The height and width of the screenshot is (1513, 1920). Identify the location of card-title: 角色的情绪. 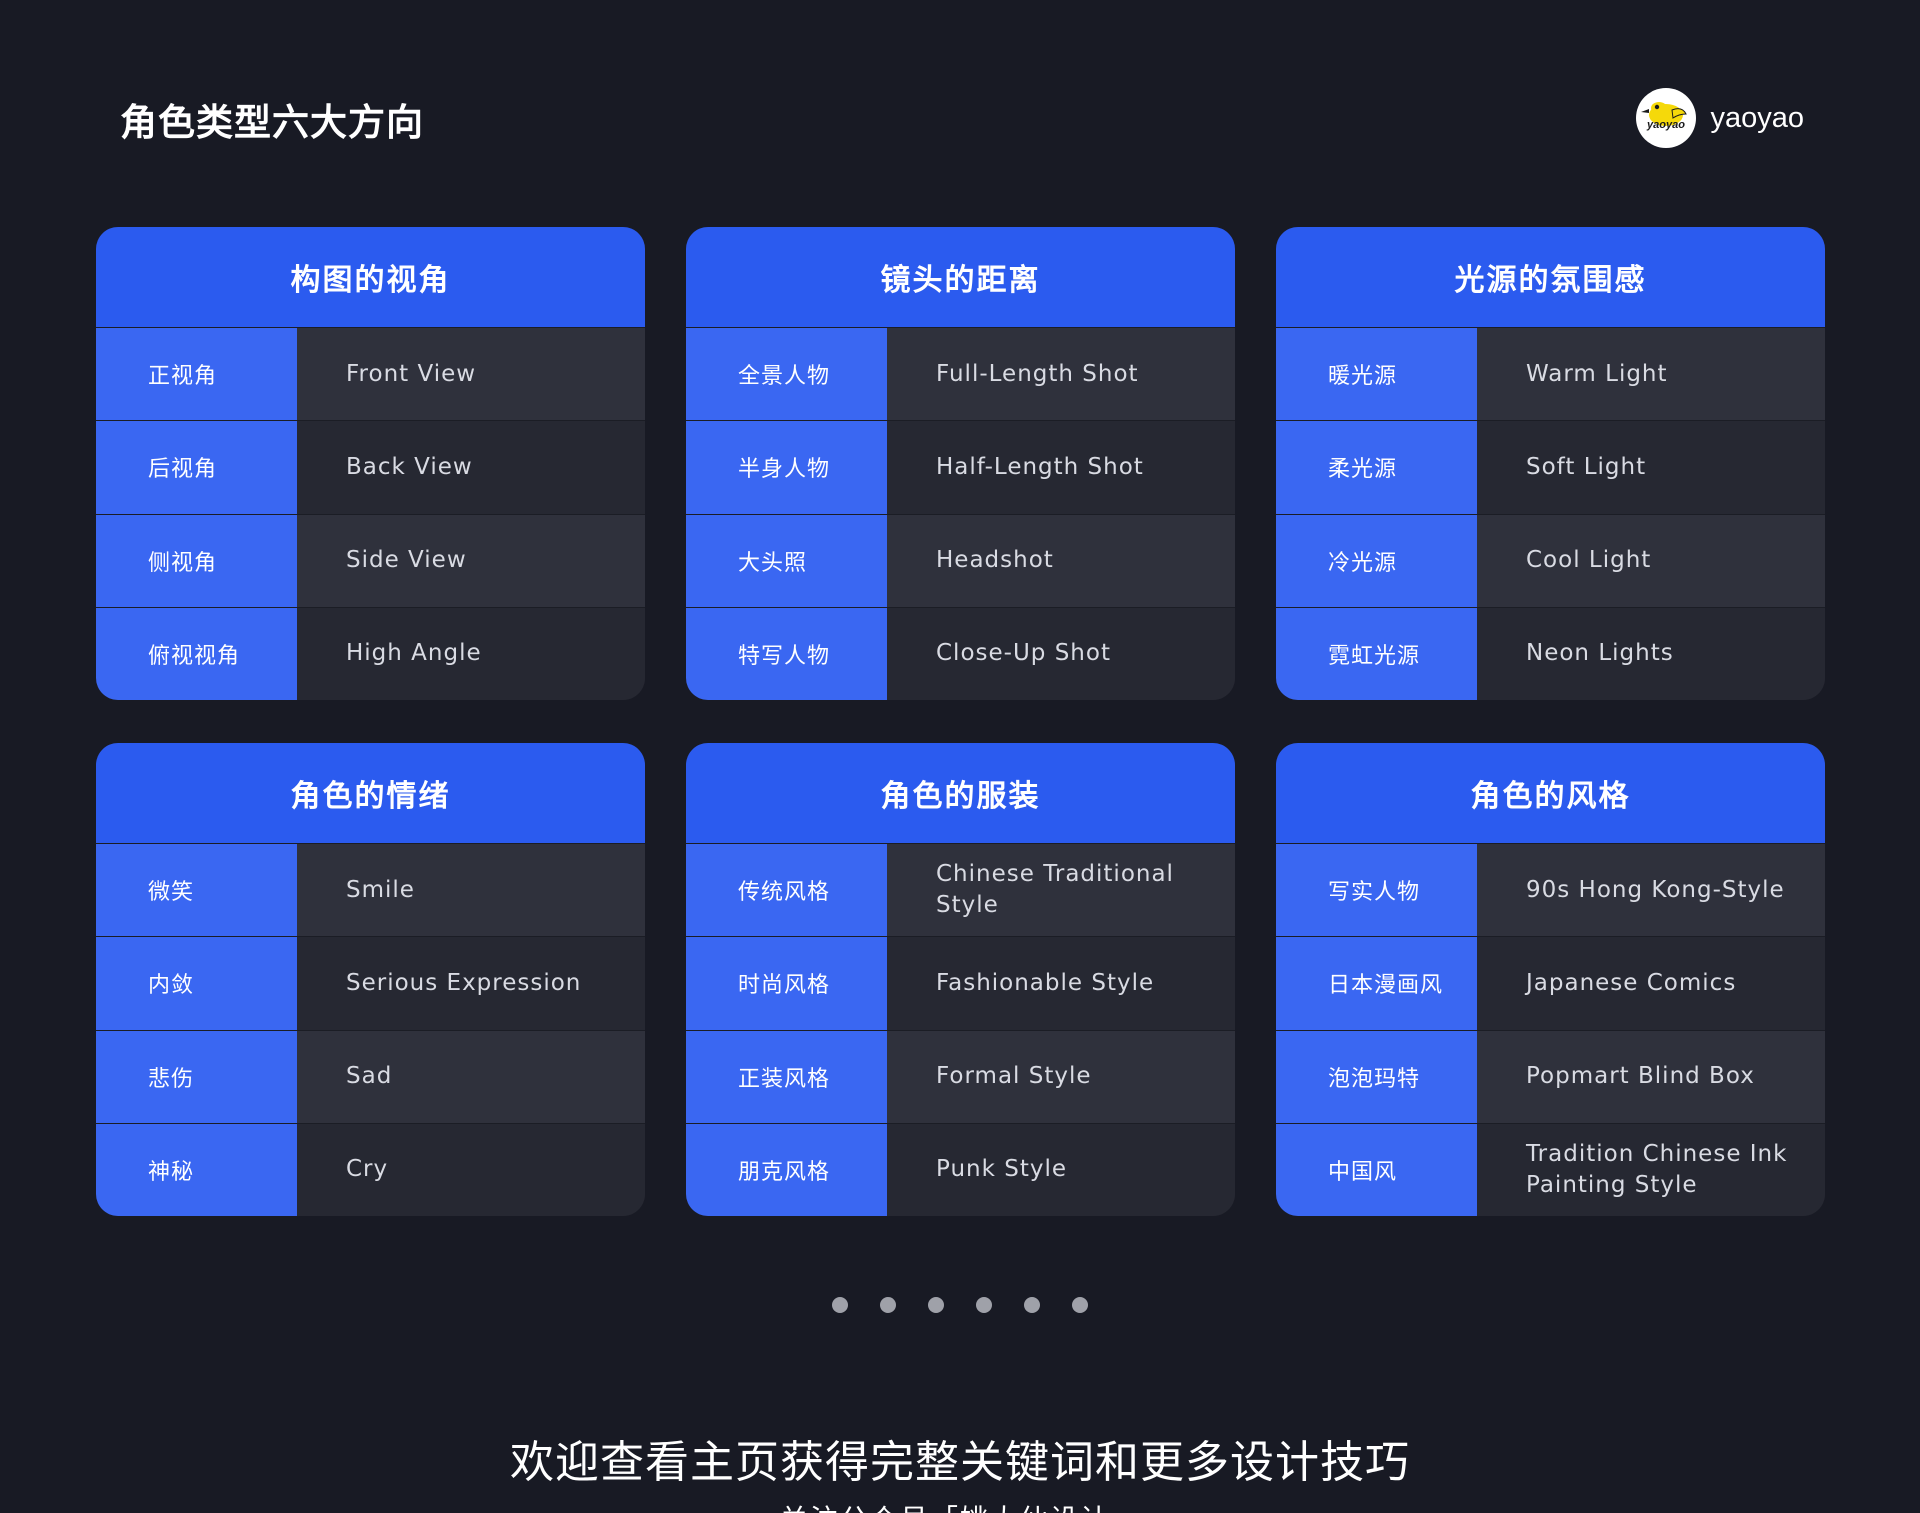
(370, 793).